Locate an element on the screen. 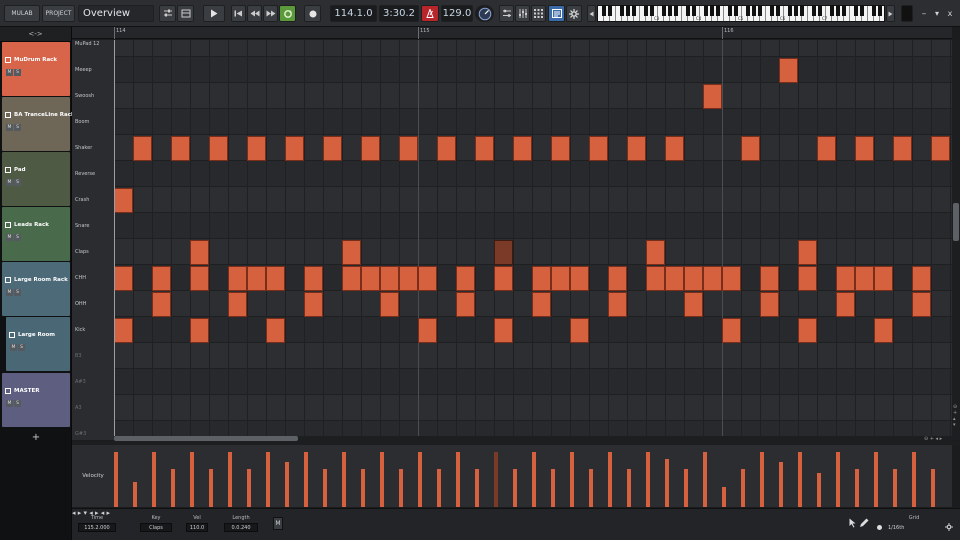  rack-view-icon is located at coordinates (185, 13).